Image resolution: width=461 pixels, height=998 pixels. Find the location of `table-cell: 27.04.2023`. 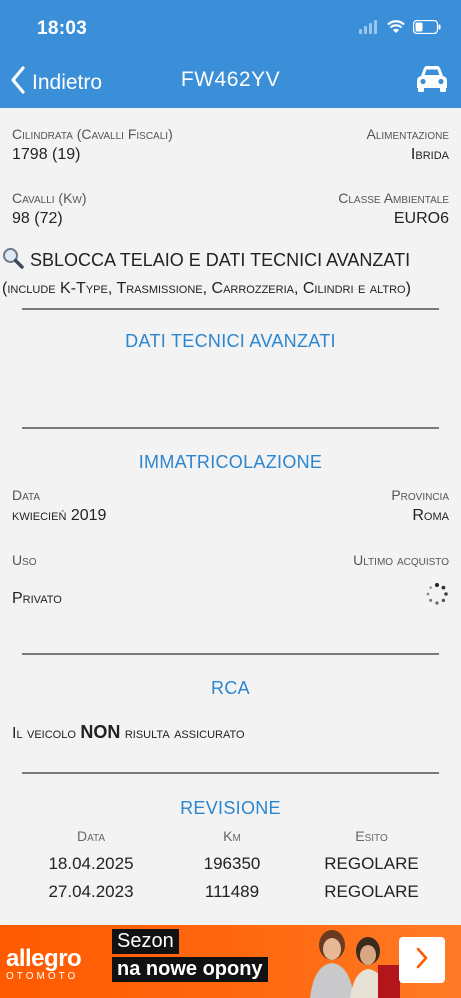

table-cell: 27.04.2023 is located at coordinates (91, 891).